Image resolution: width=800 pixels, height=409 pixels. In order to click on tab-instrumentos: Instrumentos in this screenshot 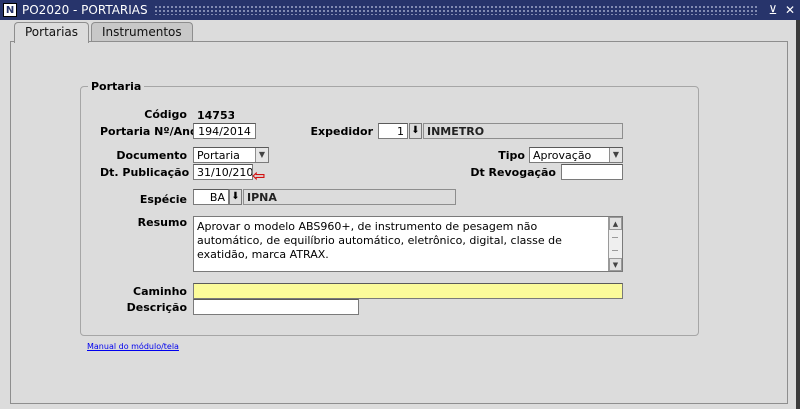, I will do `click(142, 32)`.